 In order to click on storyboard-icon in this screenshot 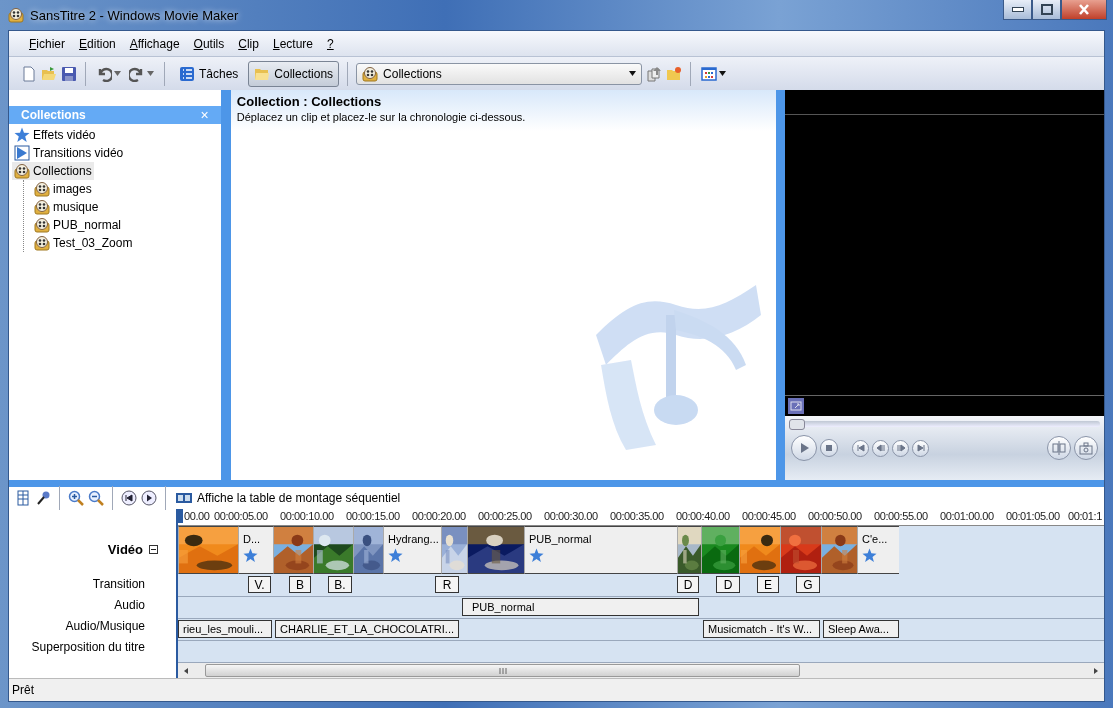, I will do `click(23, 498)`.